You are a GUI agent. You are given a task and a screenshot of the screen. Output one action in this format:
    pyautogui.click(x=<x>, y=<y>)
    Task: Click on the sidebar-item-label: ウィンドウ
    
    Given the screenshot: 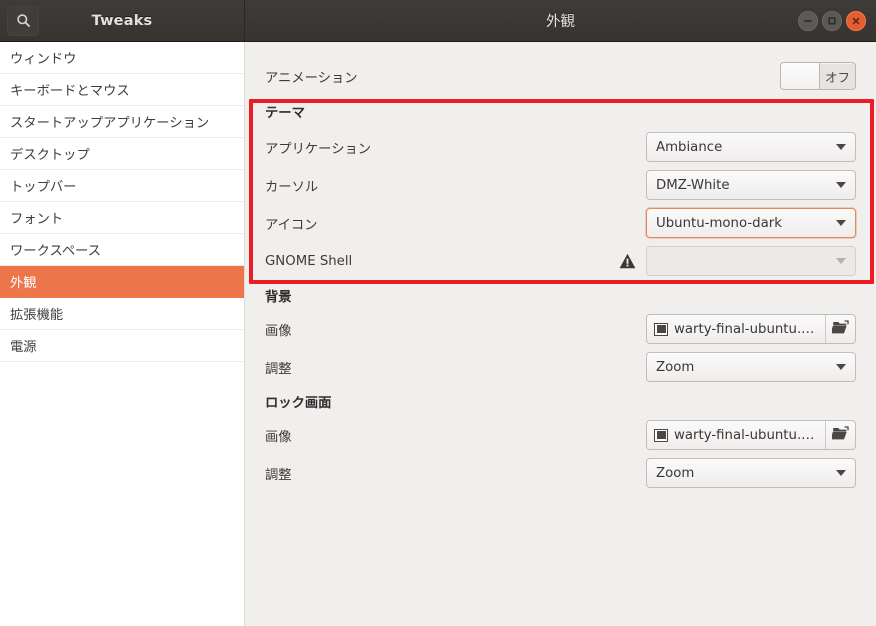 What is the action you would take?
    pyautogui.click(x=43, y=59)
    